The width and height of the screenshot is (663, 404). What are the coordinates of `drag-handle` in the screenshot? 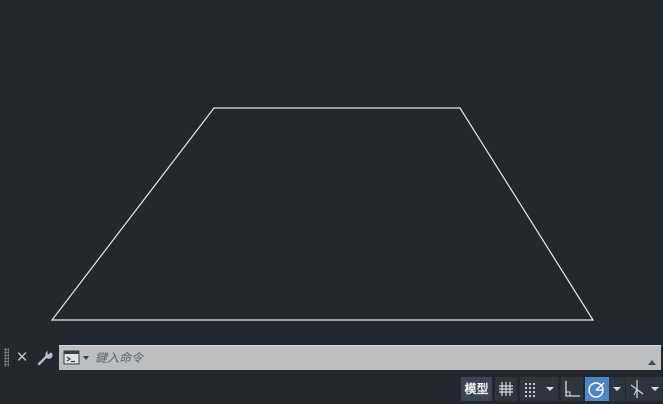 It's located at (6, 357).